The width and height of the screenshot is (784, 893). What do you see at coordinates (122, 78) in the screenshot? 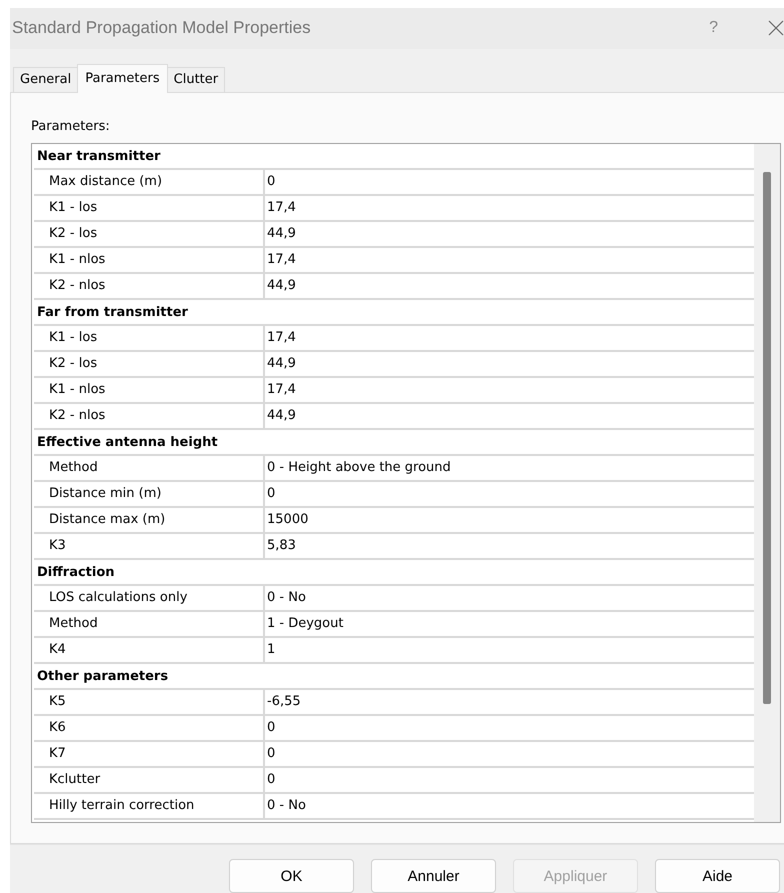
I see `tab: Parameters` at bounding box center [122, 78].